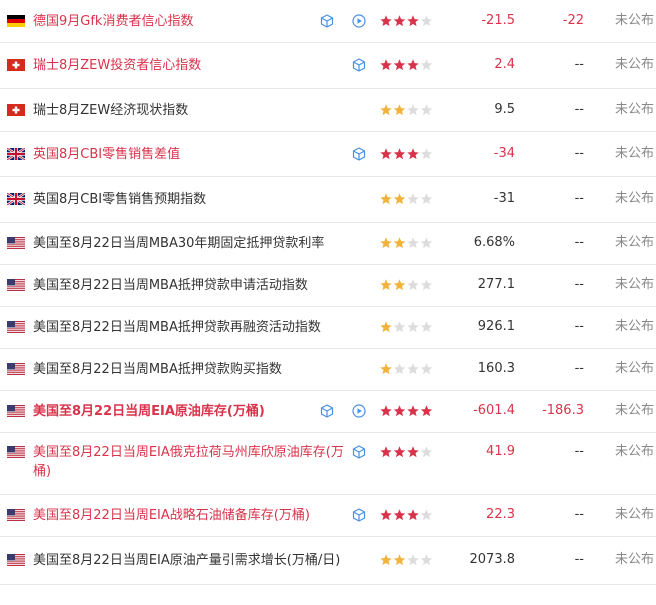 The width and height of the screenshot is (656, 605). Describe the element at coordinates (188, 154) in the screenshot. I see `event-name: 英国8月CBI零售销售差值` at that location.